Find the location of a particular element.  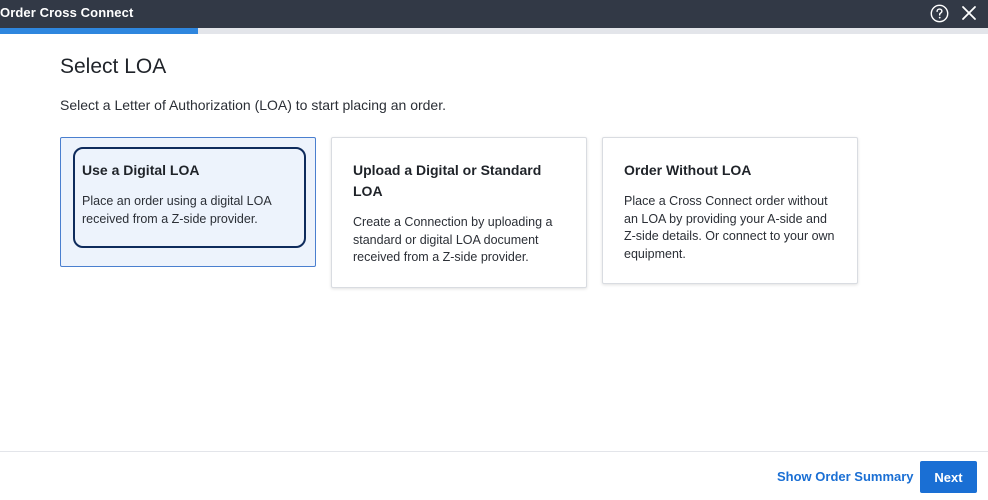

window-title: Order Cross Connect is located at coordinates (67, 12).